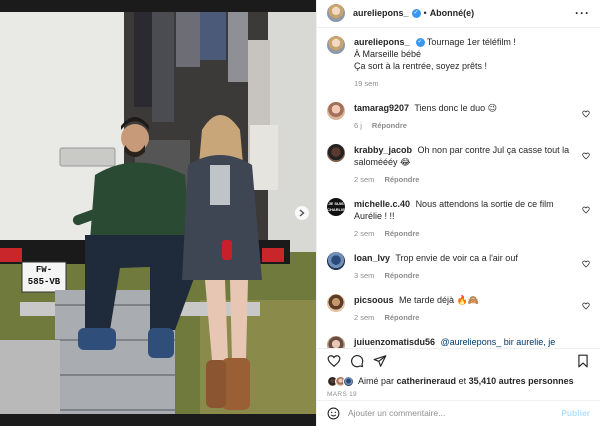 Image resolution: width=600 pixels, height=426 pixels. What do you see at coordinates (455, 107) in the screenshot?
I see `comment-text: Tiens donc le duo 😉` at bounding box center [455, 107].